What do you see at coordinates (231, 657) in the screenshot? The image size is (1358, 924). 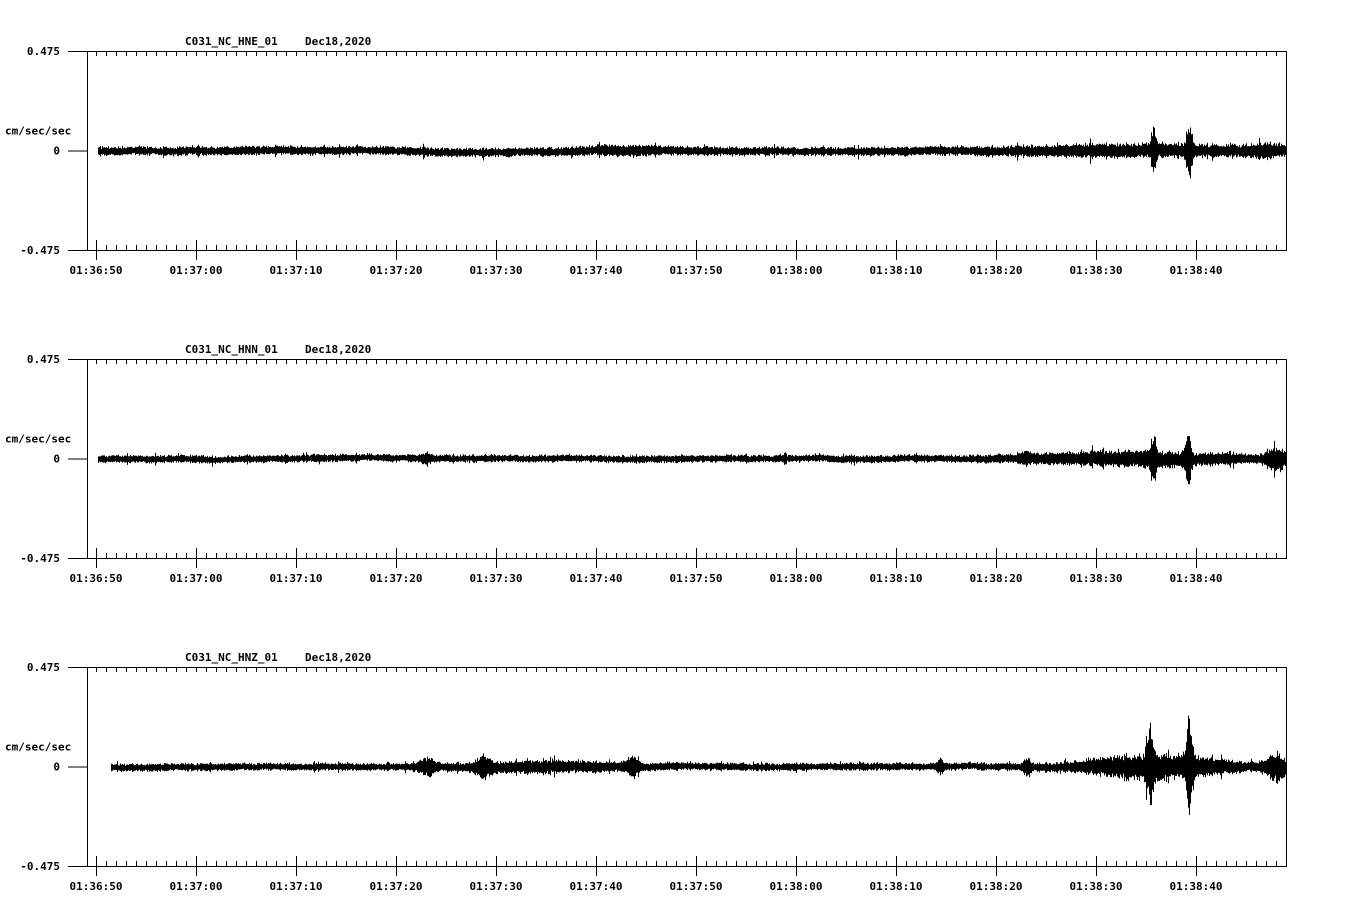 I see `panel-station: C031_NC_HNZ_01` at bounding box center [231, 657].